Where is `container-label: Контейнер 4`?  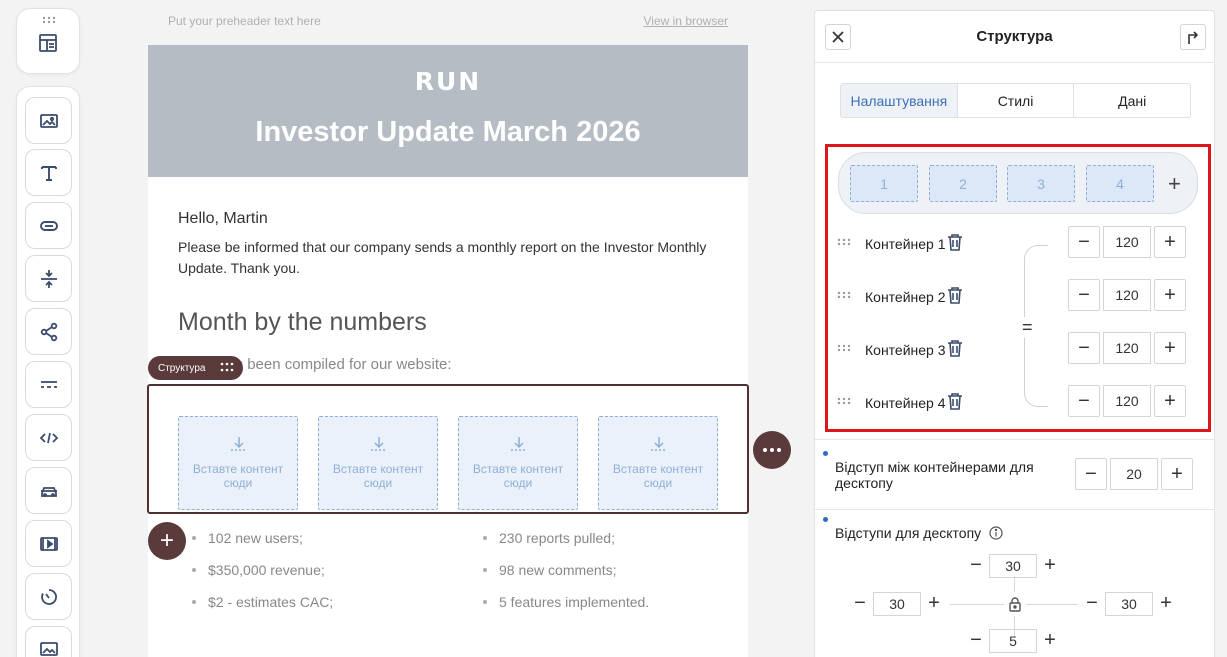 container-label: Контейнер 4 is located at coordinates (905, 403).